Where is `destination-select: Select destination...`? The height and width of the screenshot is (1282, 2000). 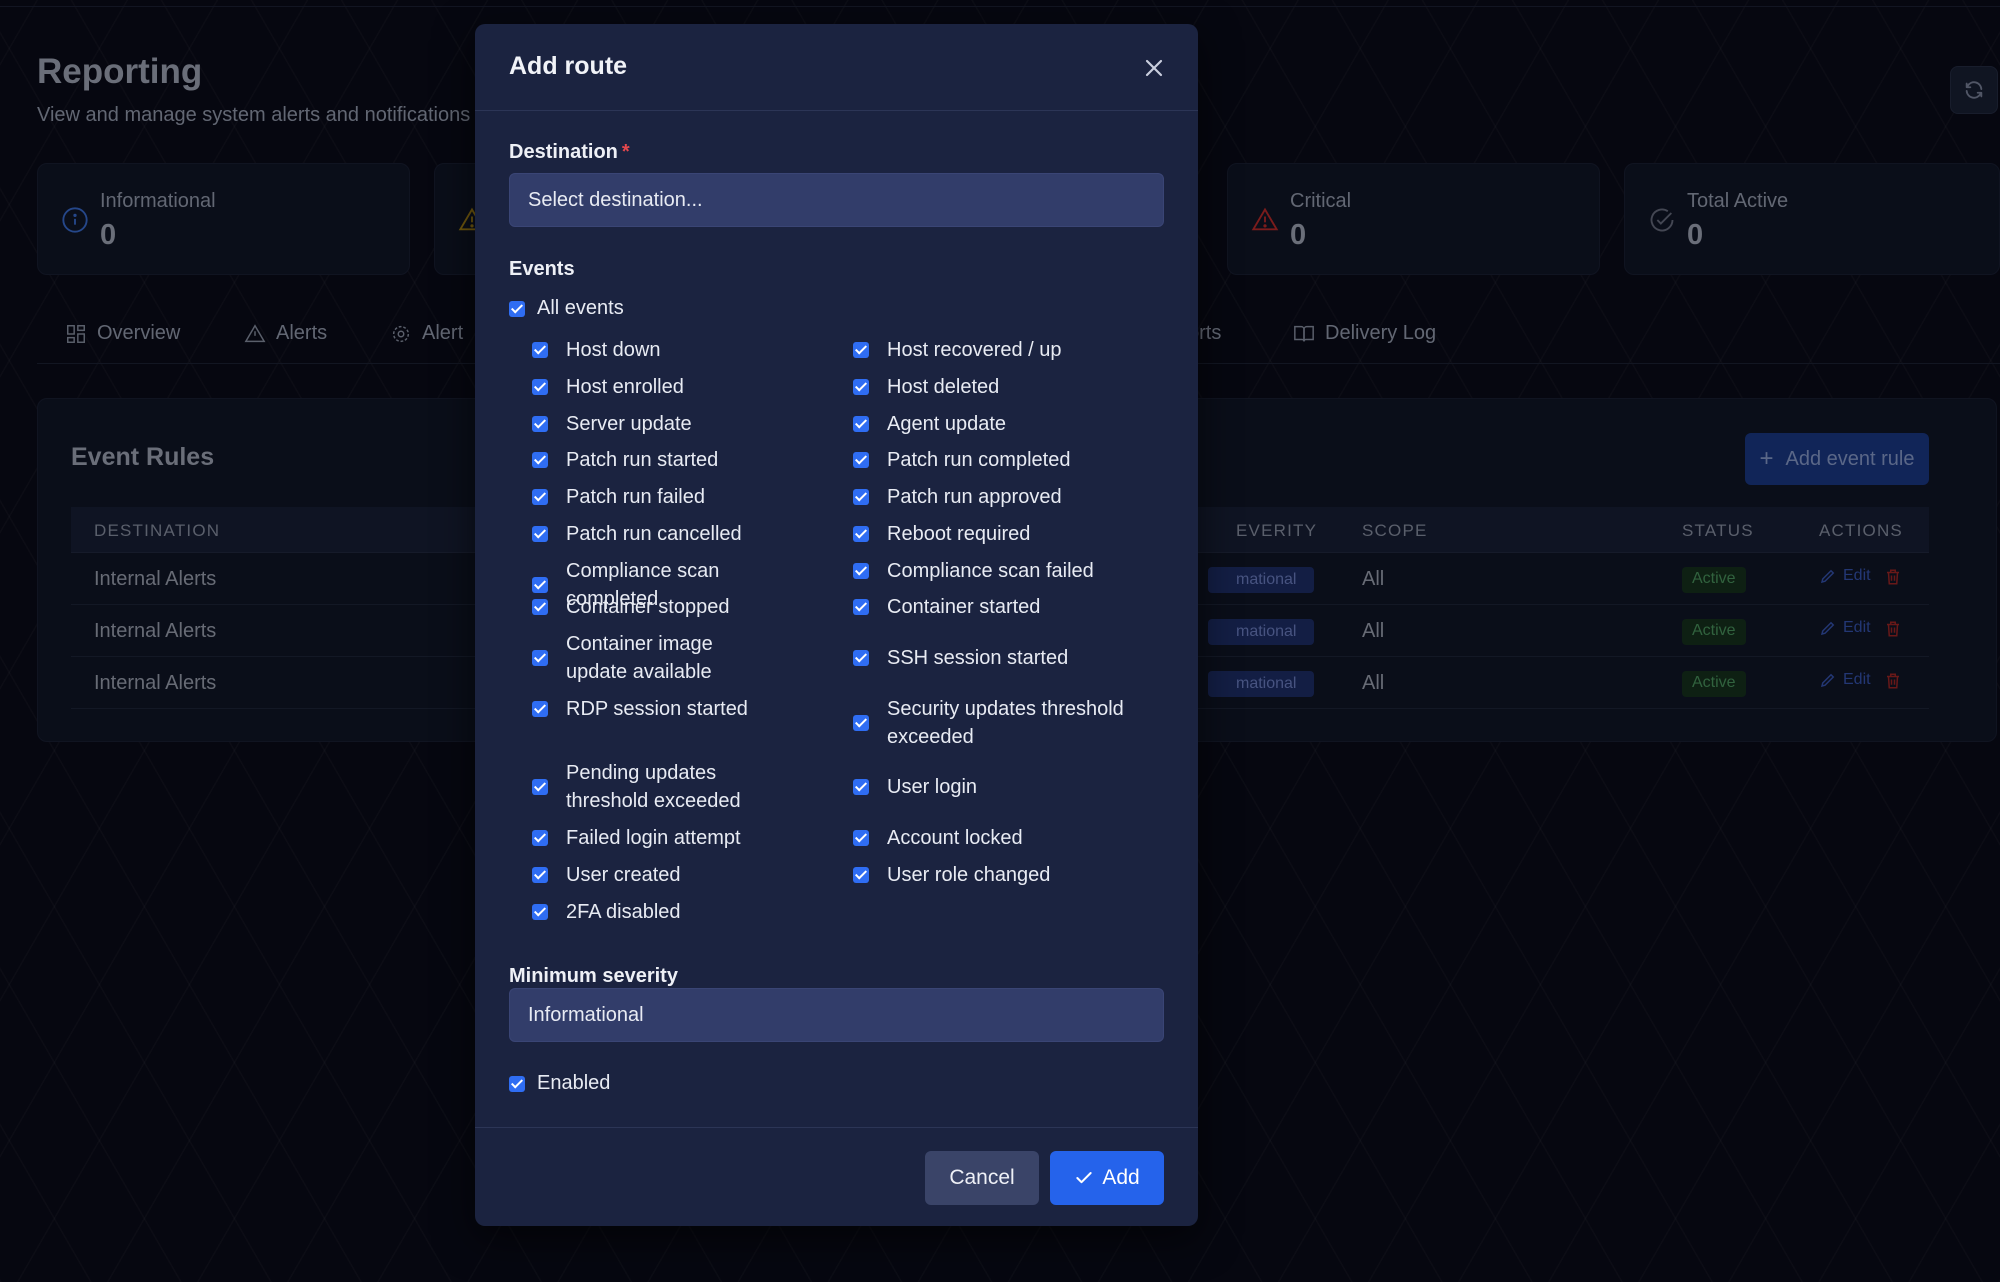 destination-select: Select destination... is located at coordinates (836, 200).